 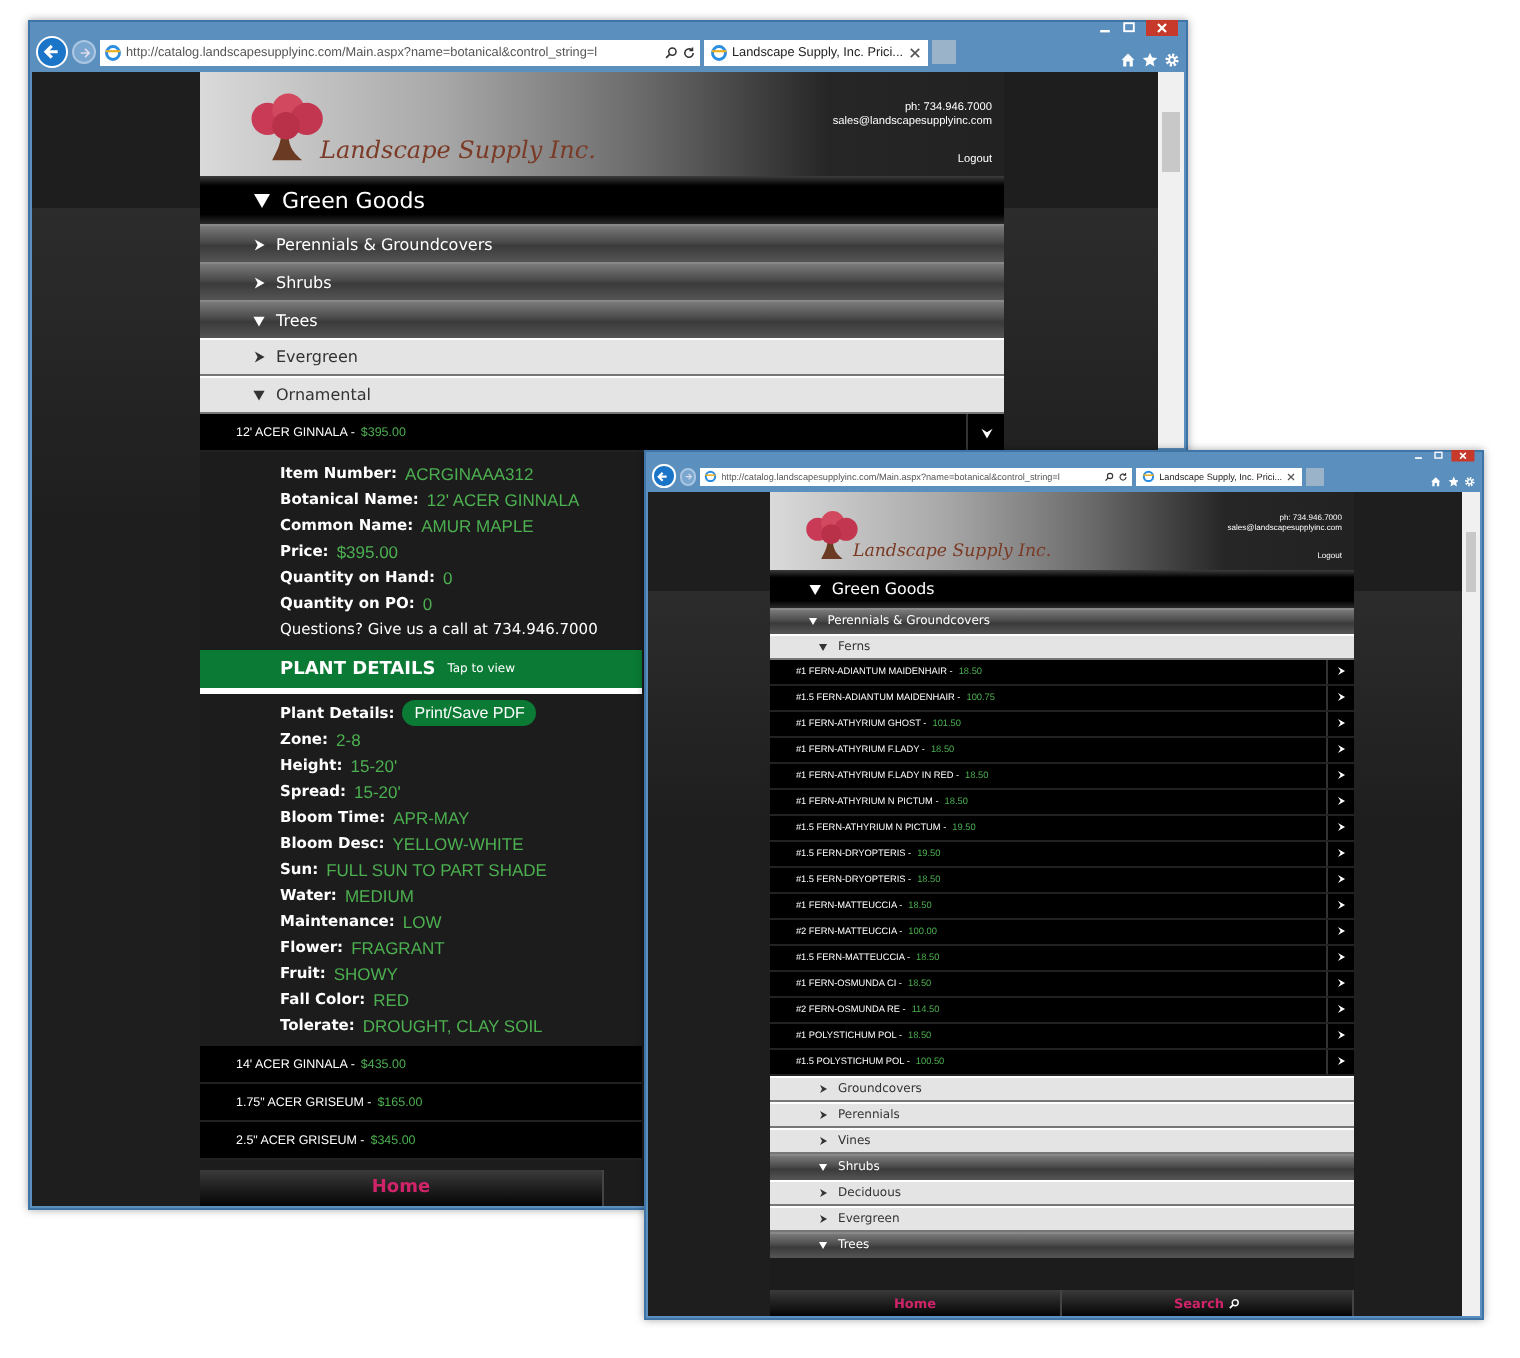 What do you see at coordinates (469, 473) in the screenshot?
I see `field-value: ACRGINAAA312` at bounding box center [469, 473].